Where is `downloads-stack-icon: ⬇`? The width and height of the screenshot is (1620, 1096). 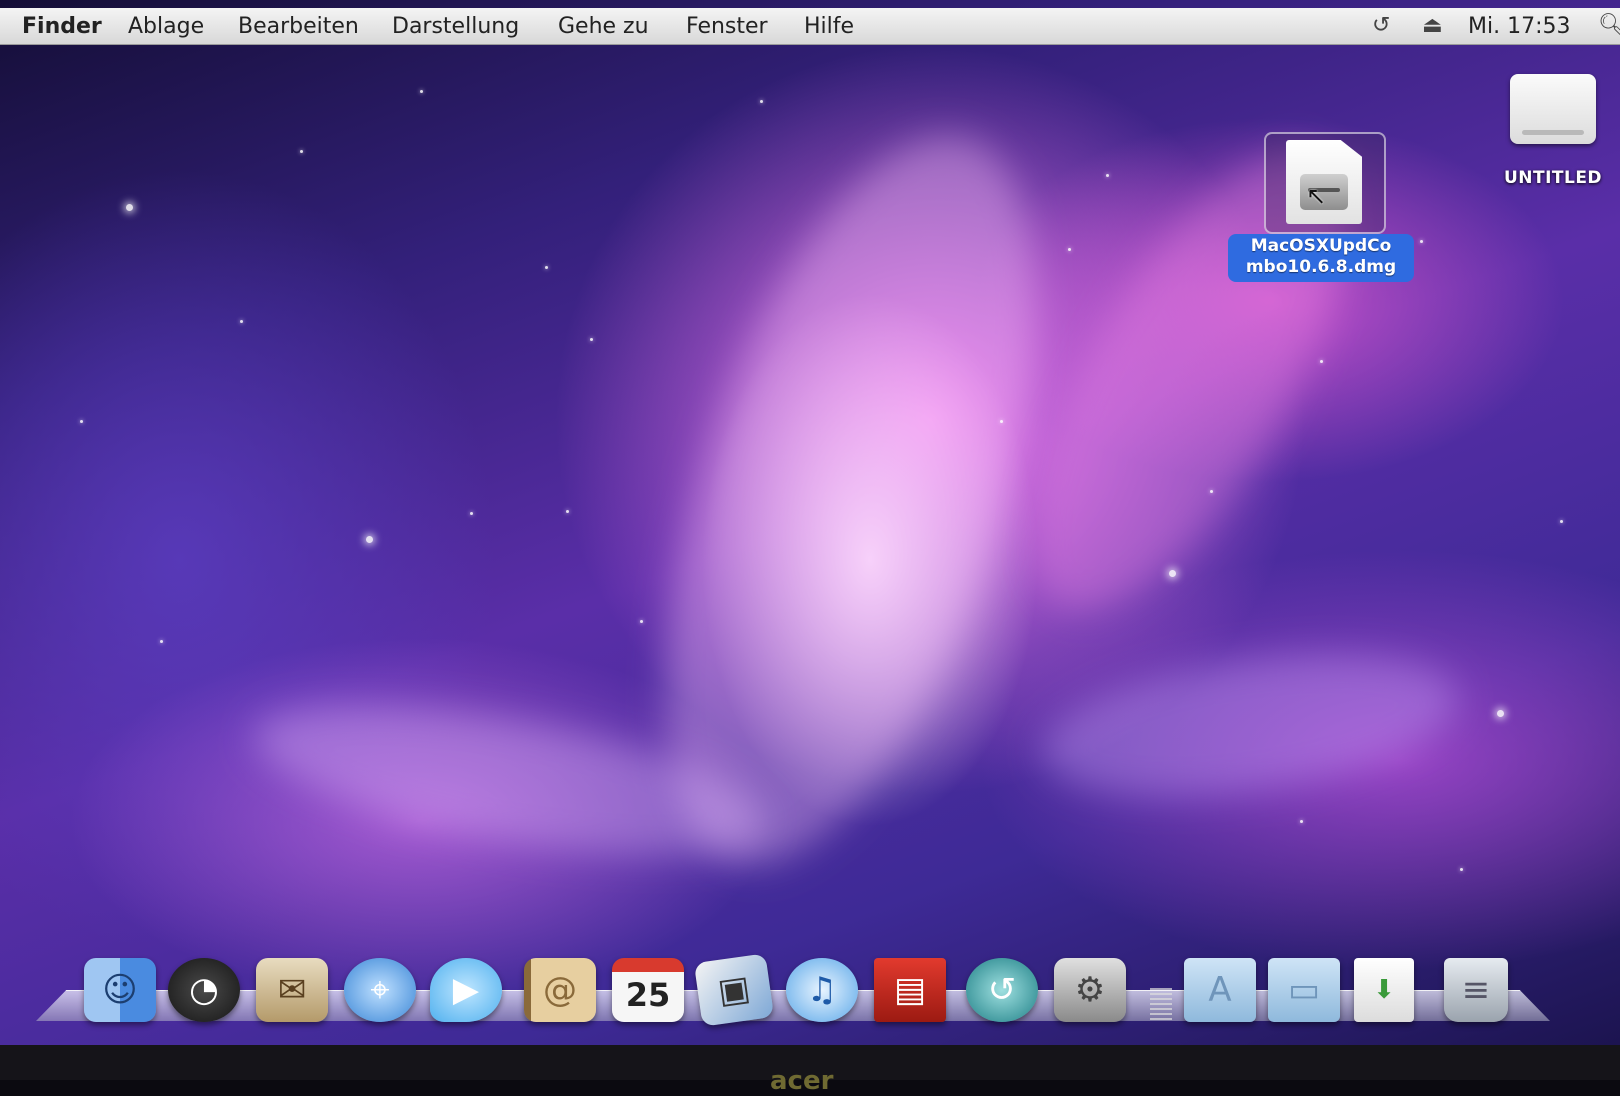
downloads-stack-icon: ⬇ is located at coordinates (1384, 990).